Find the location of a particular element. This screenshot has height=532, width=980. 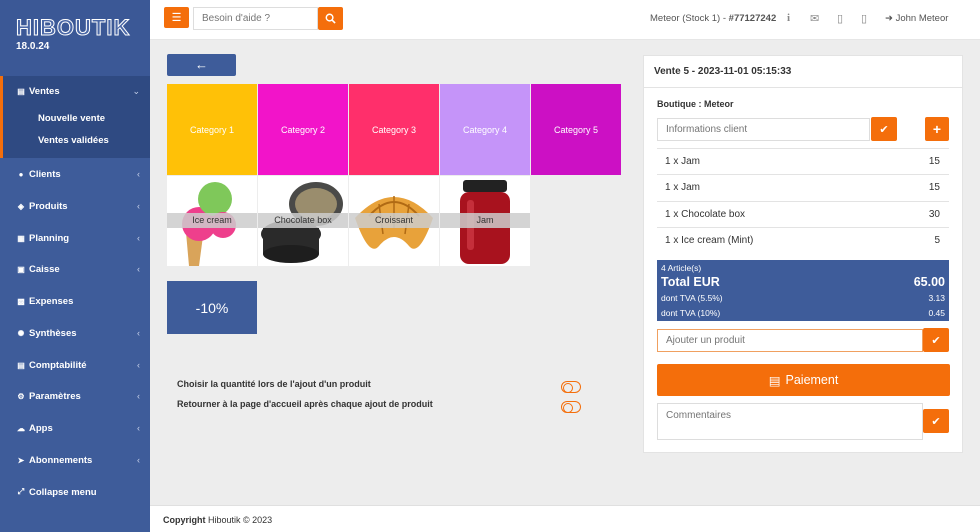

sidebar-item-label: Produits is located at coordinates (48, 206).